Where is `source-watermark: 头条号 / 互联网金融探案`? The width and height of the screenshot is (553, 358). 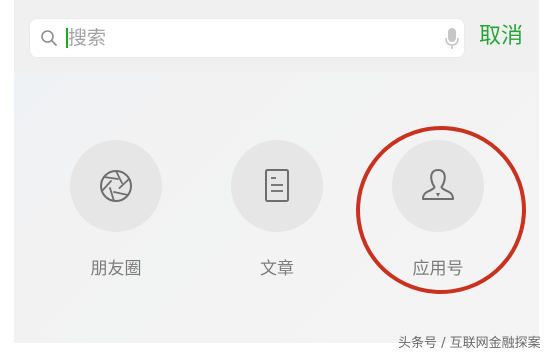 source-watermark: 头条号 / 互联网金融探案 is located at coordinates (469, 343).